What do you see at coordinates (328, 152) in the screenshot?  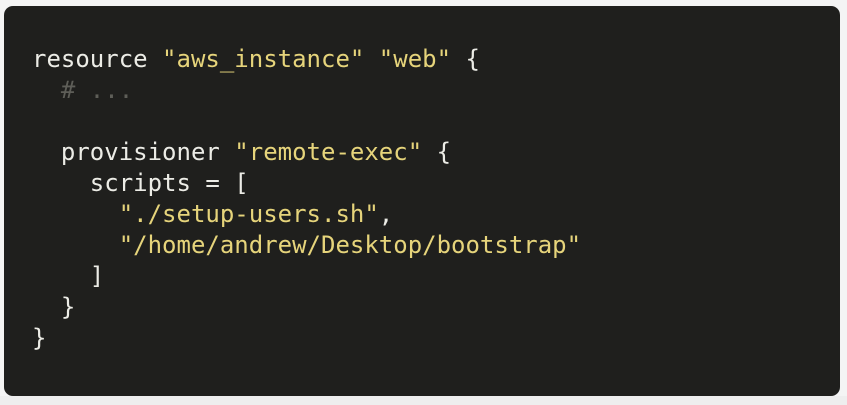 I see `code-token-string: "remote-exec"` at bounding box center [328, 152].